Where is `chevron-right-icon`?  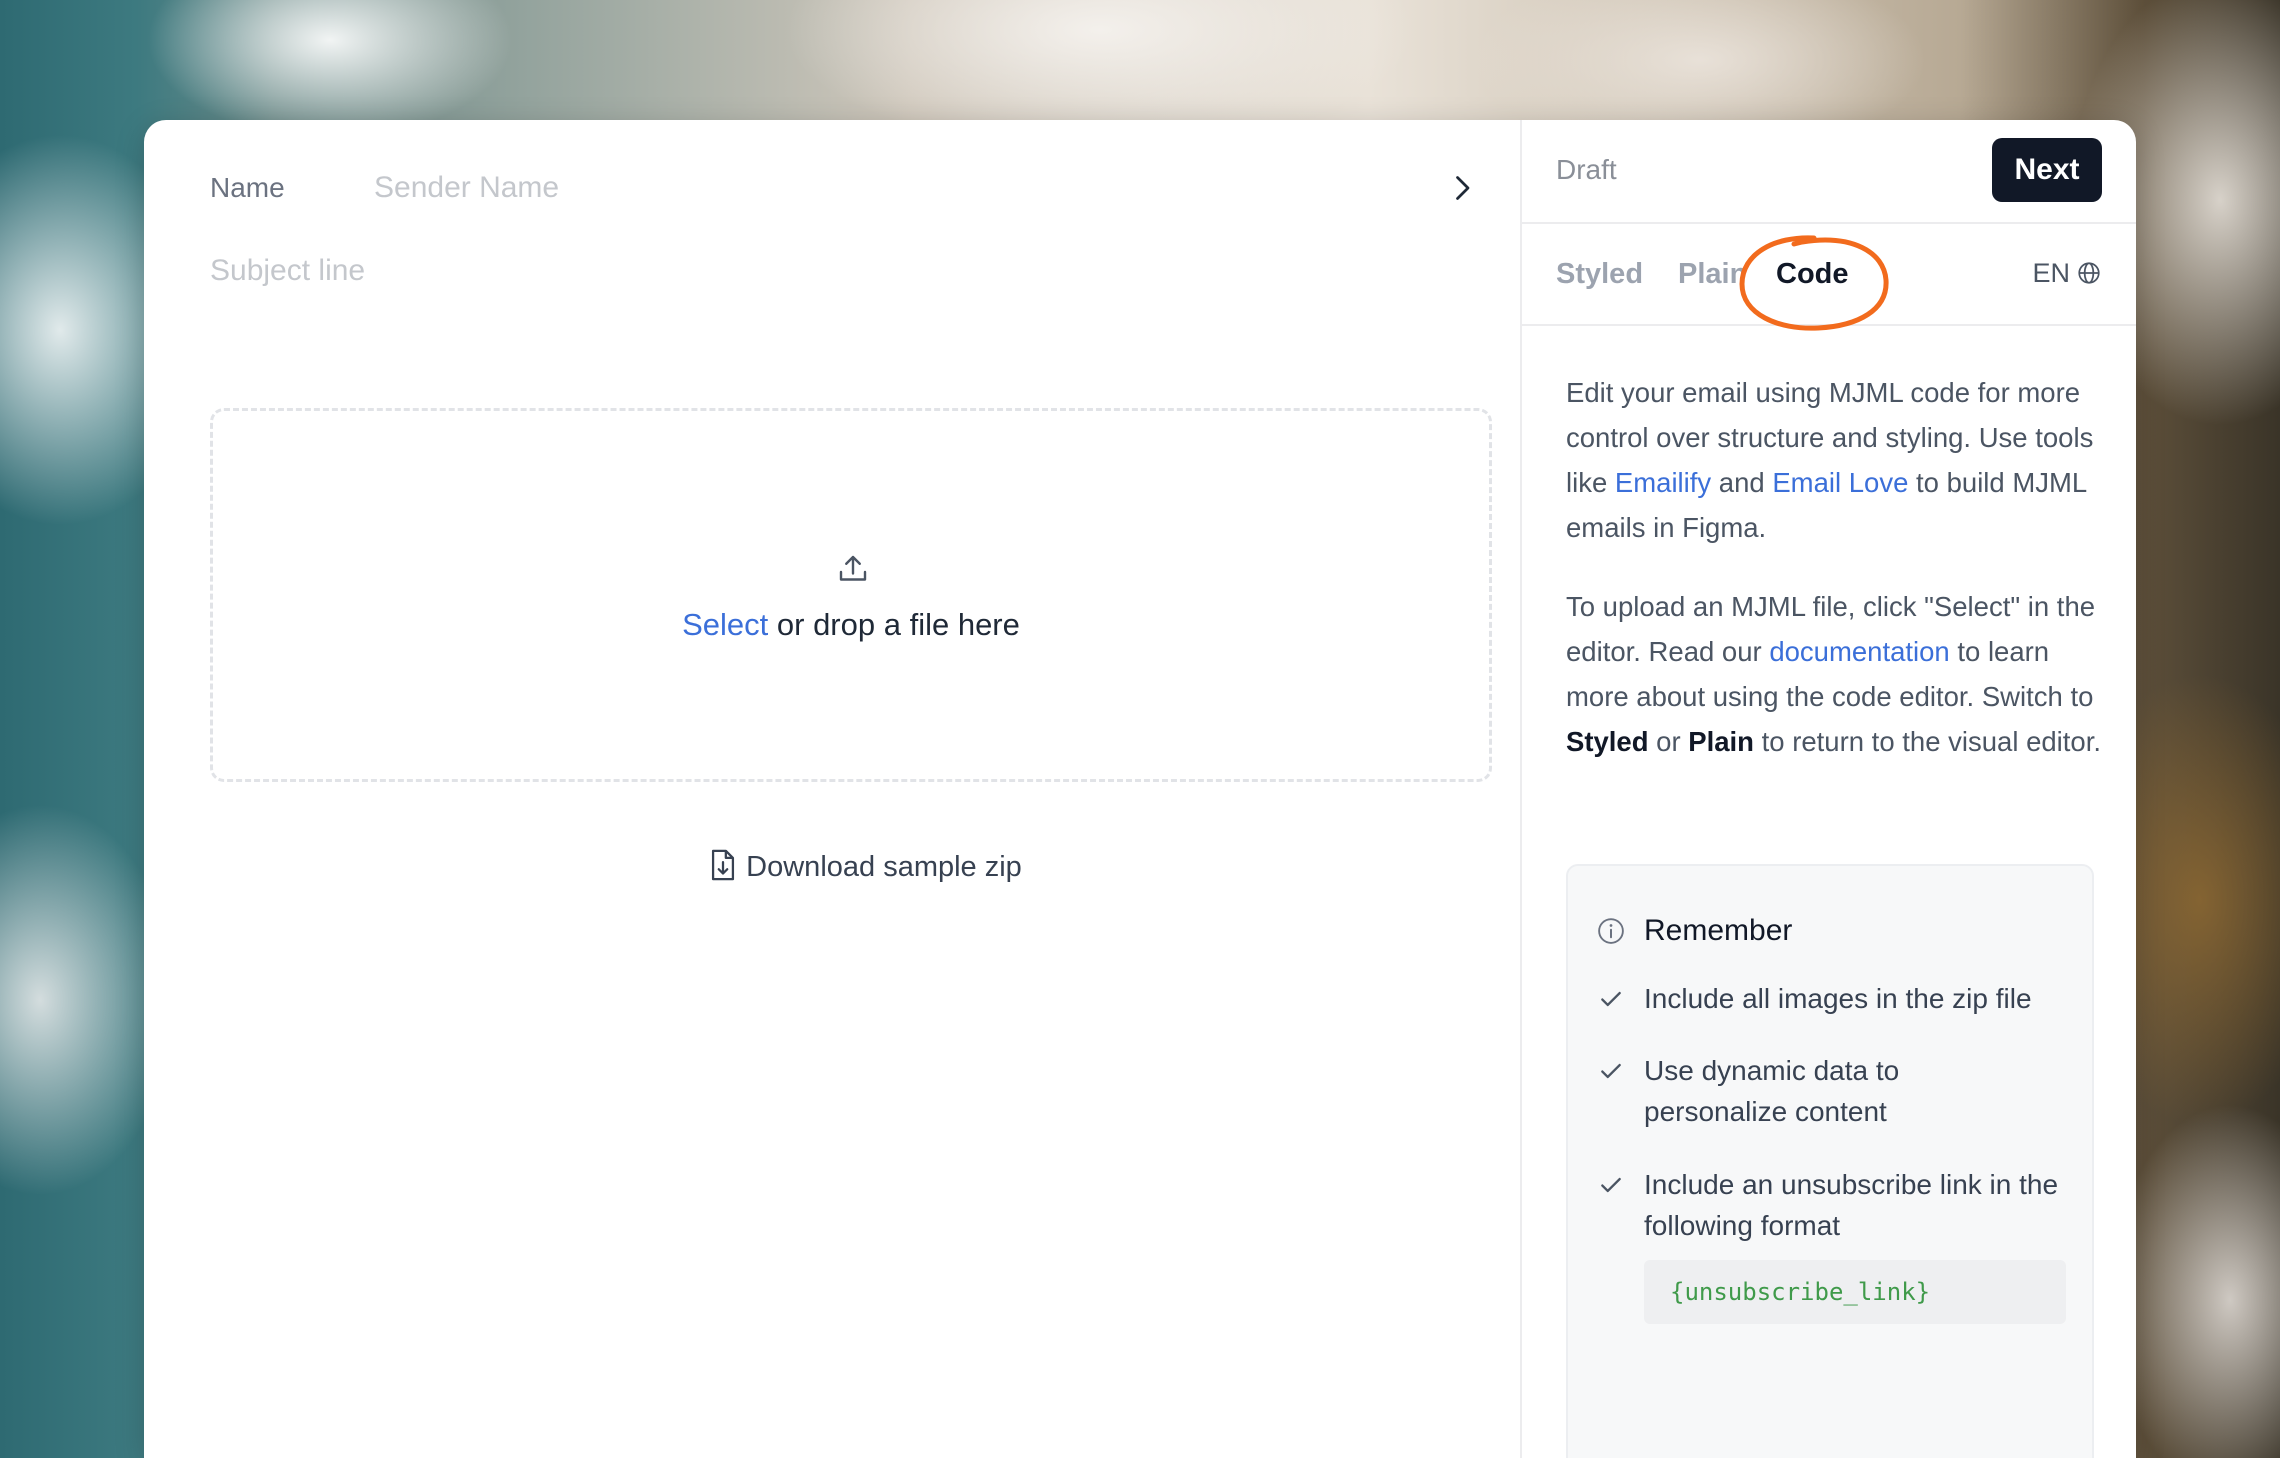
chevron-right-icon is located at coordinates (1462, 188).